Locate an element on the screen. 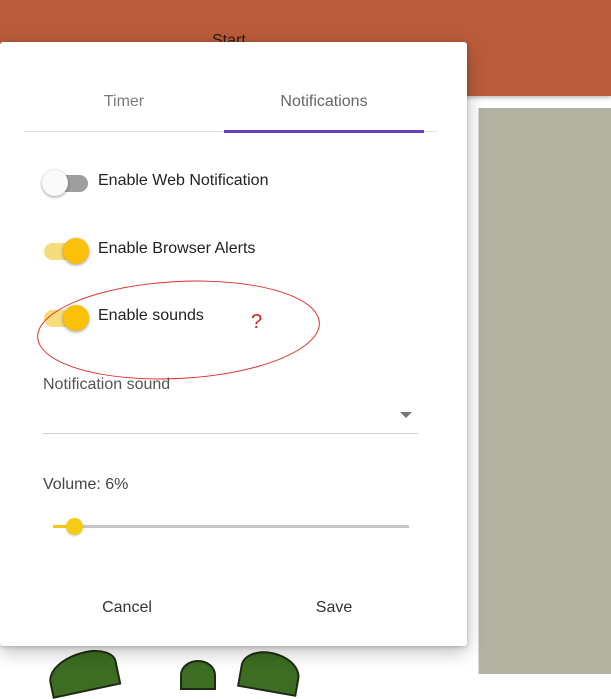  active-tab-indicator is located at coordinates (324, 131).